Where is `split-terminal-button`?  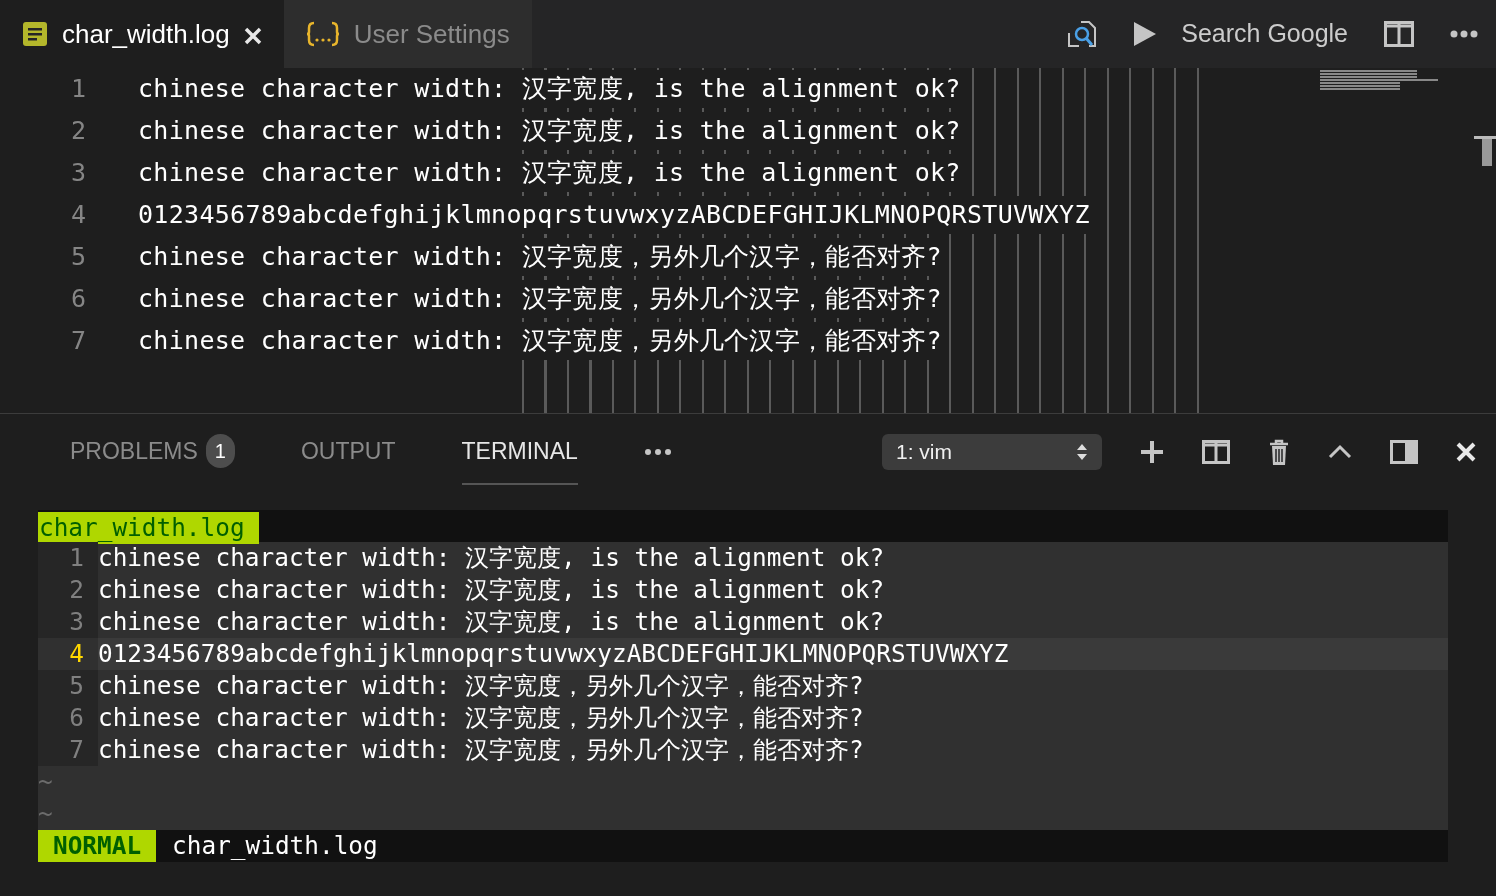 split-terminal-button is located at coordinates (1216, 452).